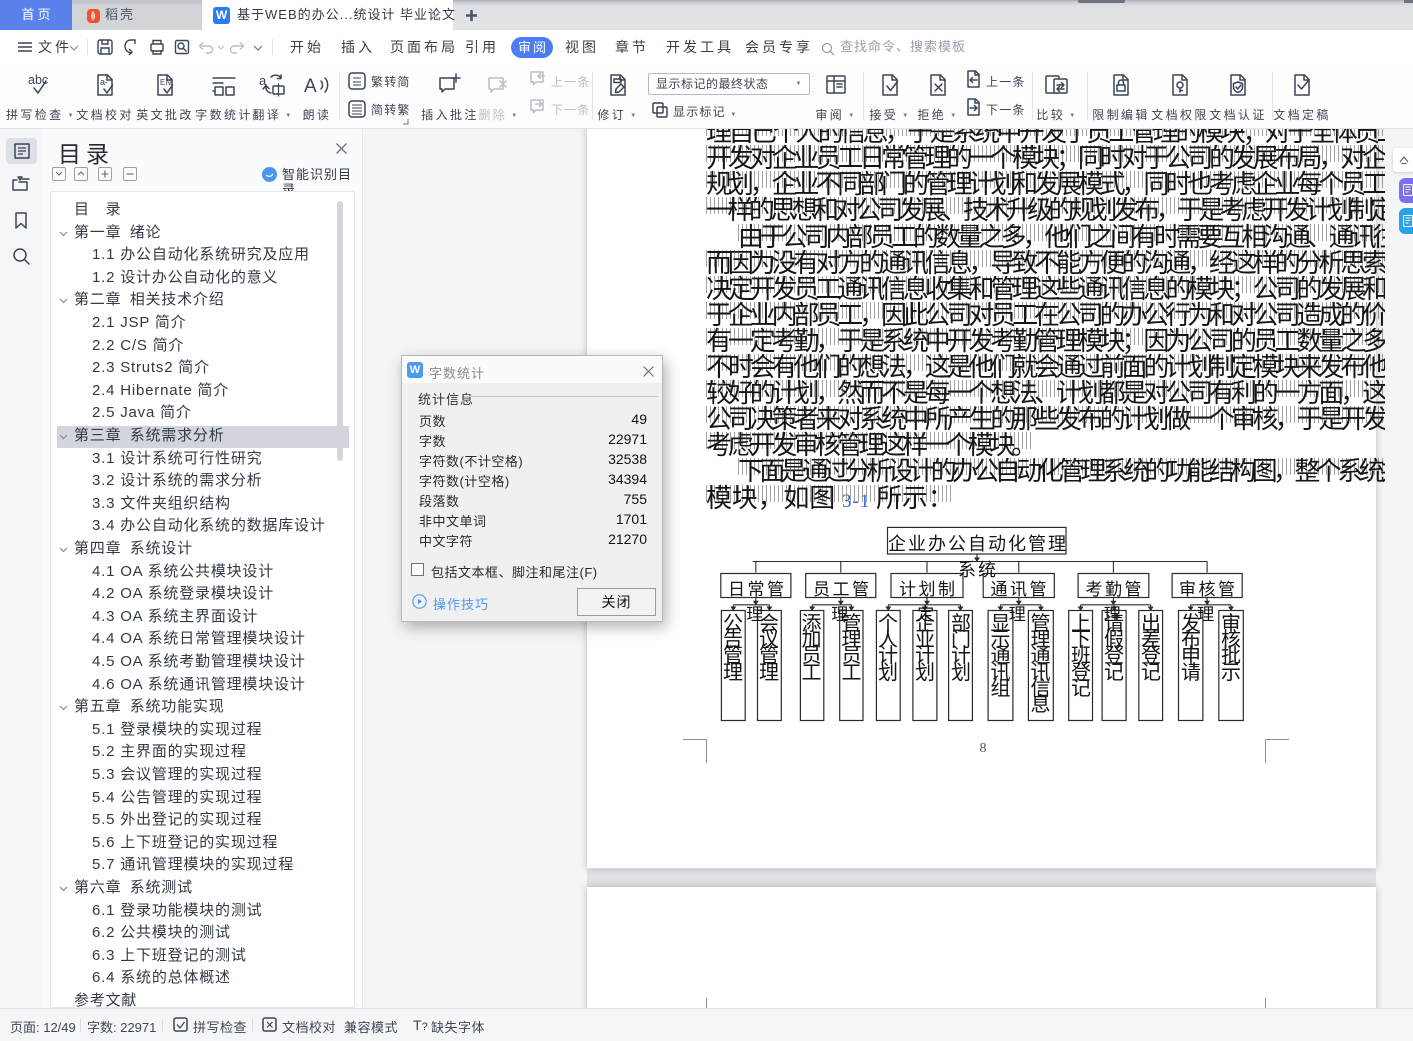 The image size is (1413, 1041). I want to click on svg-text: a-, so click(104, 82).